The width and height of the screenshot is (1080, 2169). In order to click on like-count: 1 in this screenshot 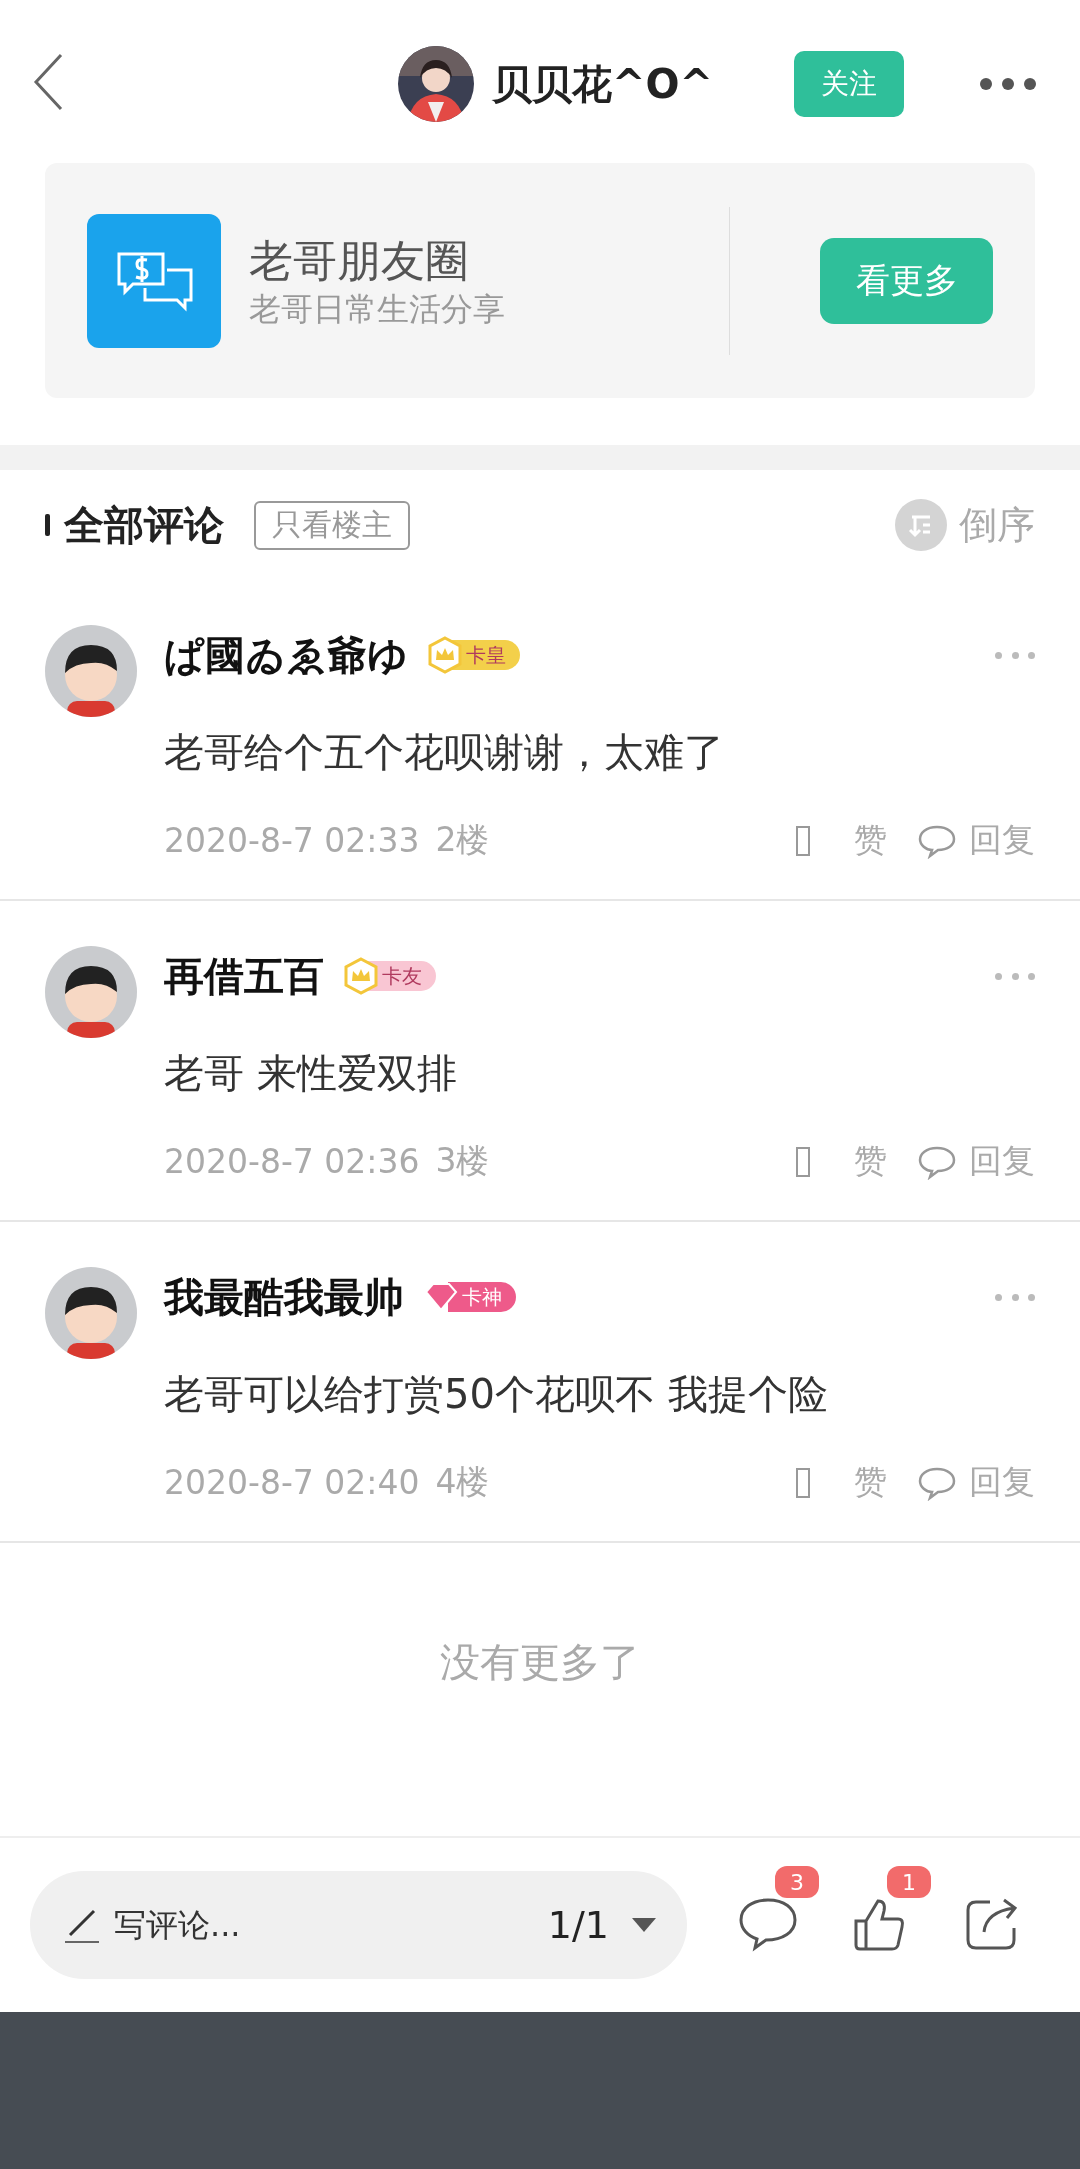, I will do `click(909, 1882)`.